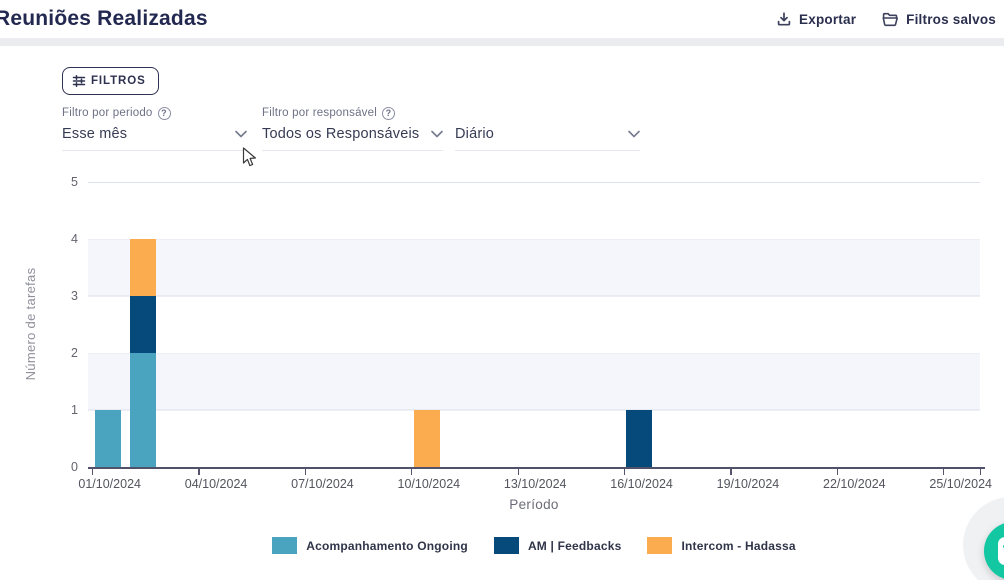 The image size is (1004, 580). What do you see at coordinates (319, 113) in the screenshot?
I see `responsible-filter-label: Filtro por responsável` at bounding box center [319, 113].